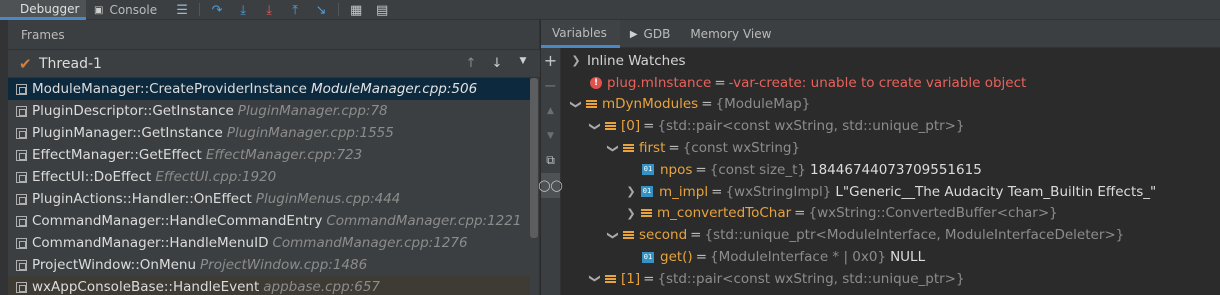  I want to click on chevron-down-icon: ▼, so click(523, 63).